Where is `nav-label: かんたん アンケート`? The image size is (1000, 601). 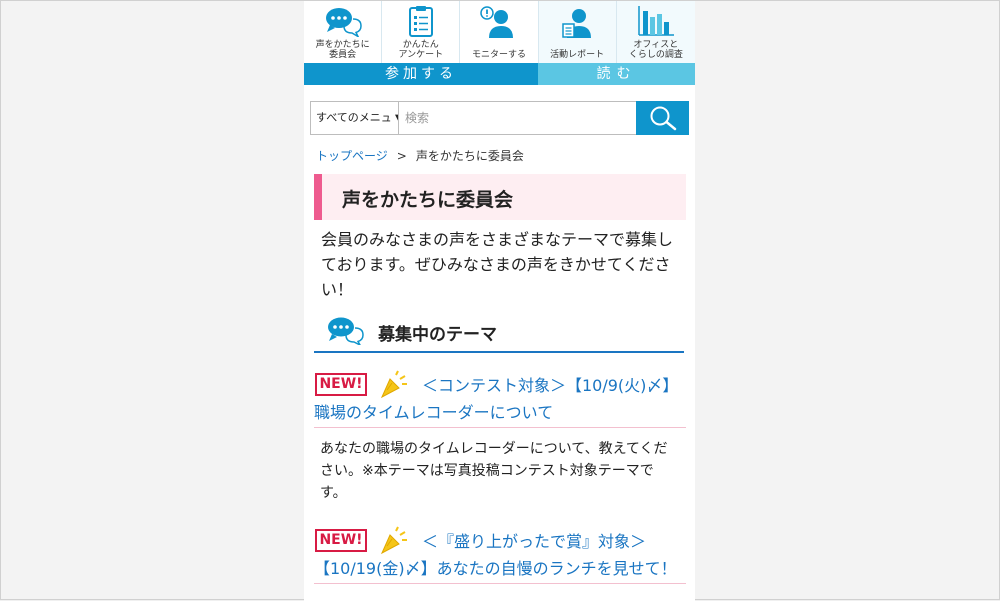 nav-label: かんたん アンケート is located at coordinates (421, 50).